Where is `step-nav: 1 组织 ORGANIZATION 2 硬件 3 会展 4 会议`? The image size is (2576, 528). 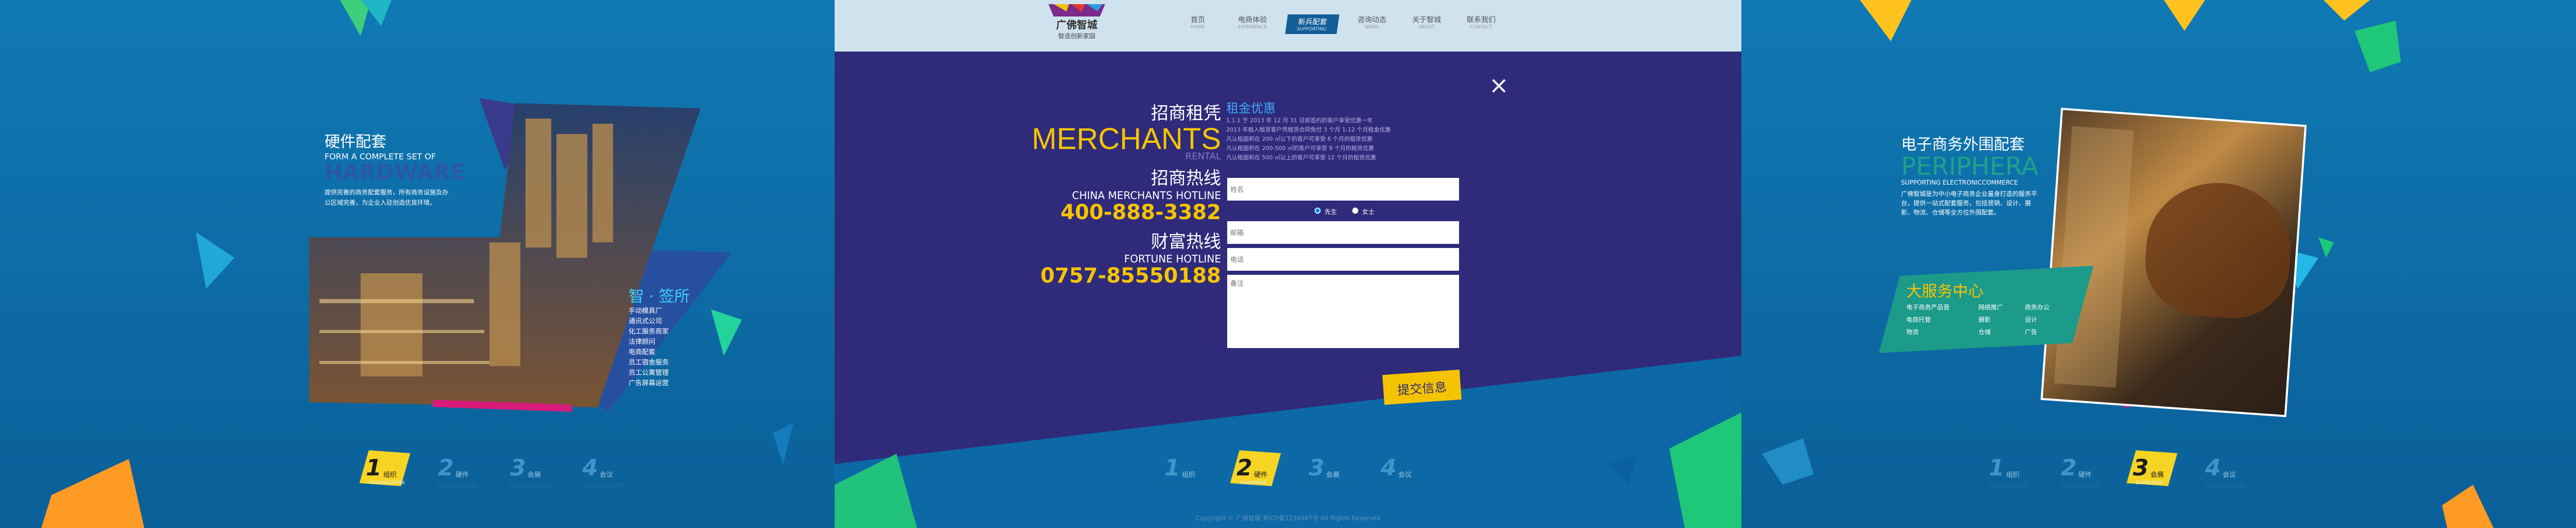 step-nav: 1 组织 ORGANIZATION 2 硬件 3 会展 4 会议 is located at coordinates (491, 469).